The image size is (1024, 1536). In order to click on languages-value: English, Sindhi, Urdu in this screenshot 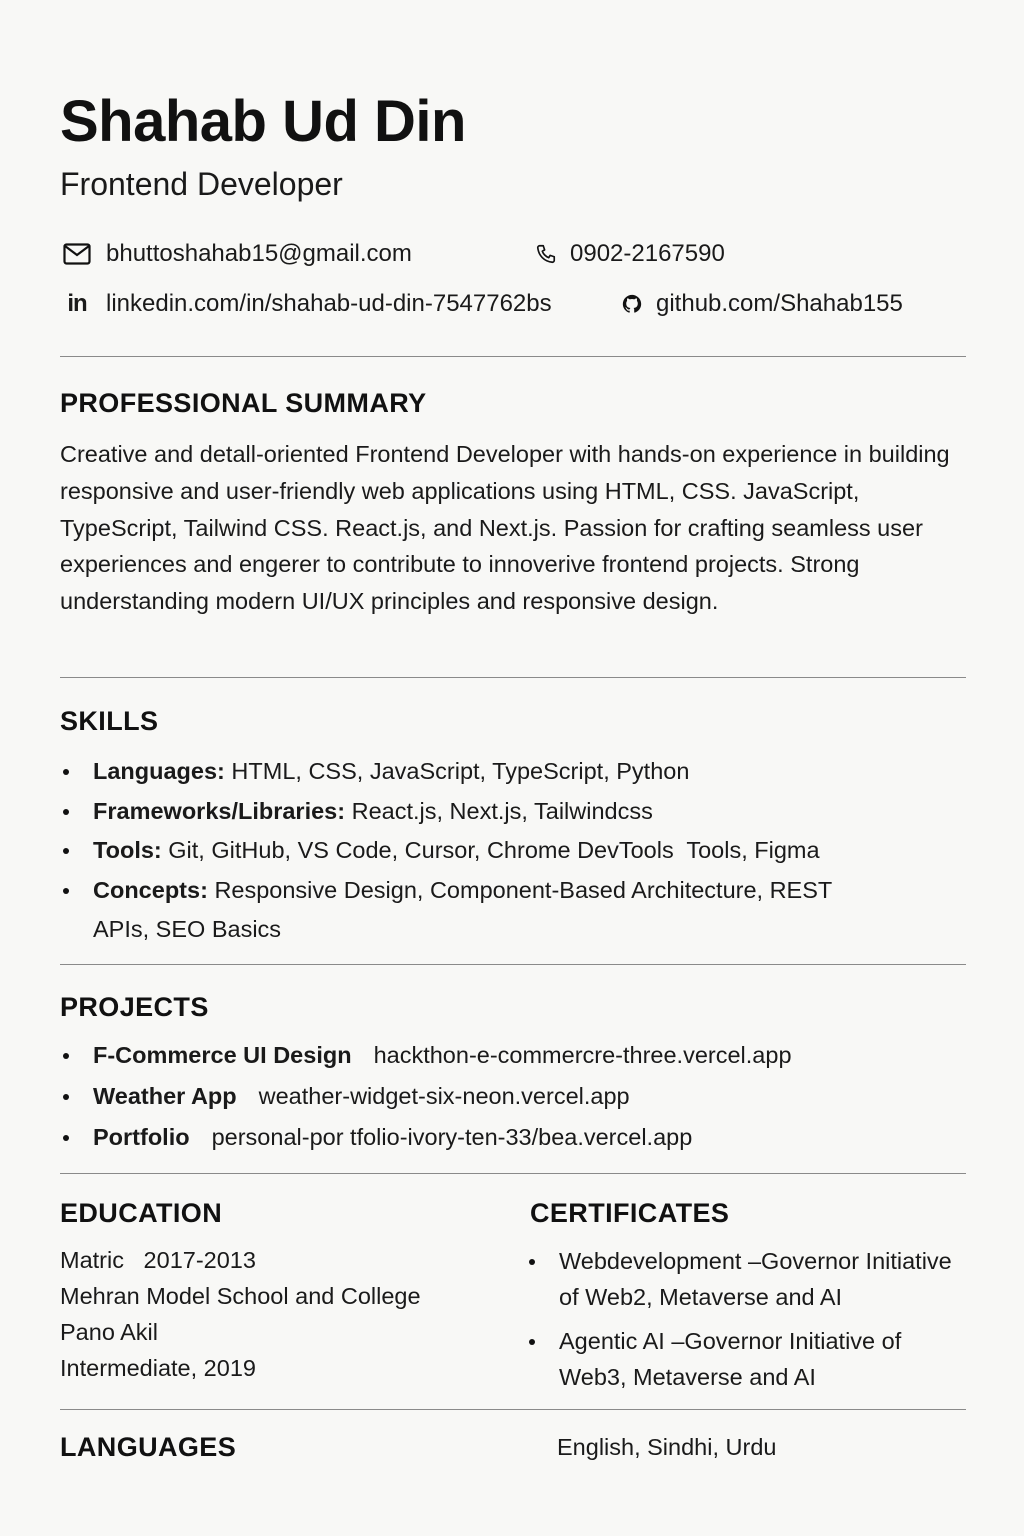, I will do `click(667, 1447)`.